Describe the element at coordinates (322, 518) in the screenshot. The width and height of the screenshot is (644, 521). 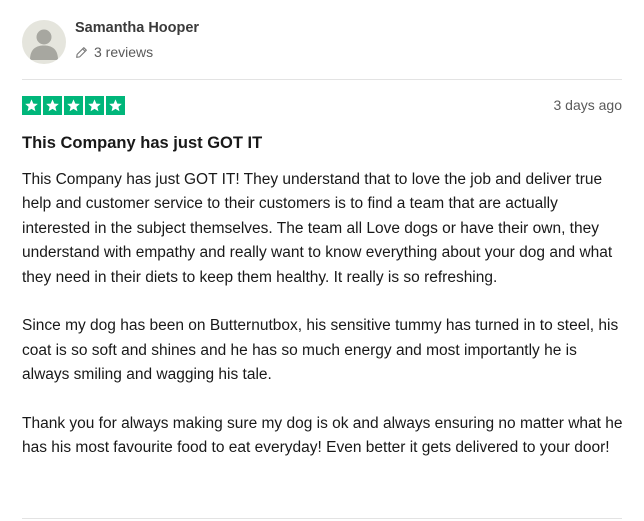
I see `footer-divider` at that location.